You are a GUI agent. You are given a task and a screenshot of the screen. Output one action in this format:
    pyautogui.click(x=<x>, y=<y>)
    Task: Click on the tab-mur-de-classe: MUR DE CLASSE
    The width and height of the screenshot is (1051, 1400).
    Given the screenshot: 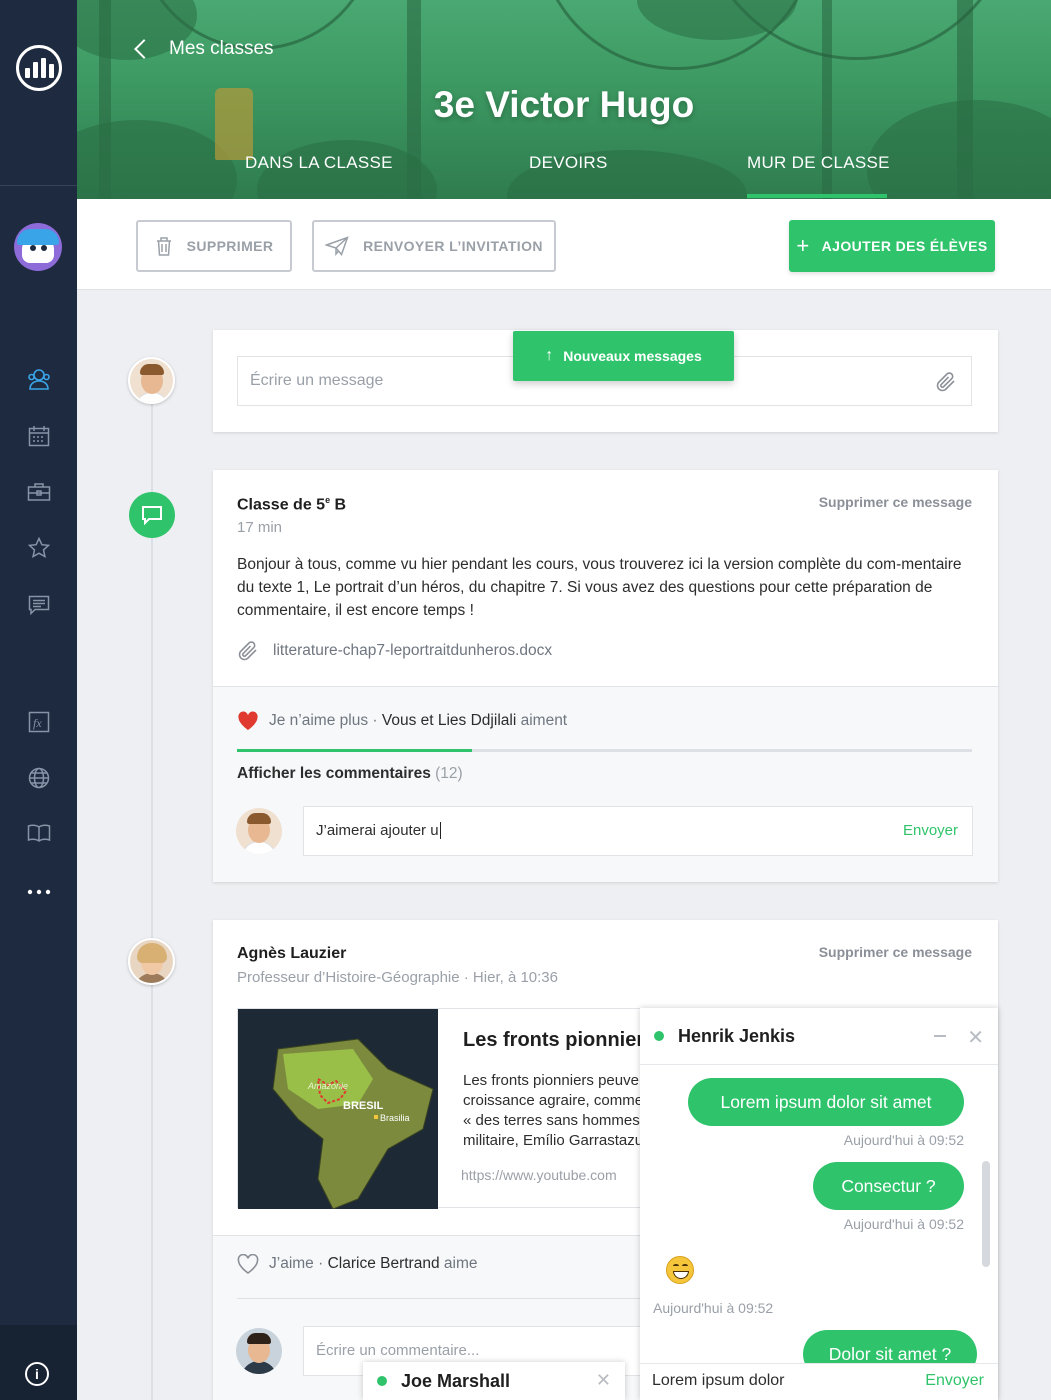 What is the action you would take?
    pyautogui.click(x=818, y=163)
    